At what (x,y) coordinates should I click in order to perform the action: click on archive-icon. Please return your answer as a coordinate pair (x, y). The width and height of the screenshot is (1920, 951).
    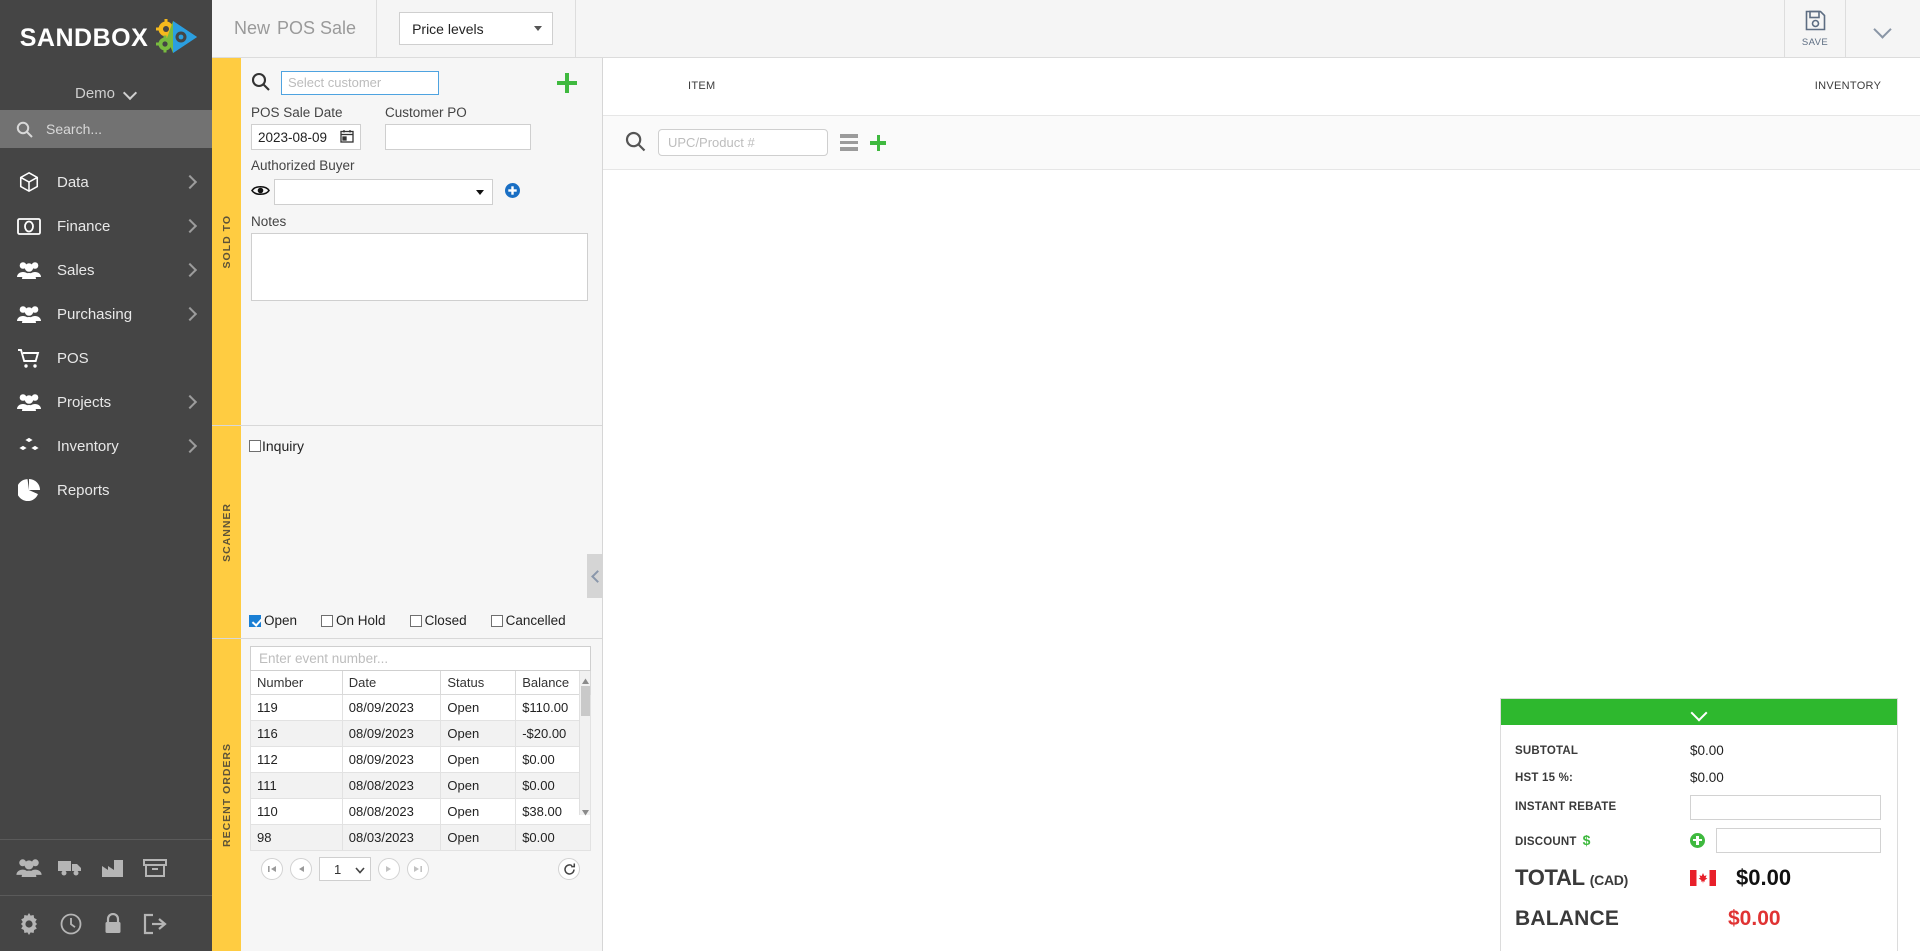
    Looking at the image, I should click on (155, 868).